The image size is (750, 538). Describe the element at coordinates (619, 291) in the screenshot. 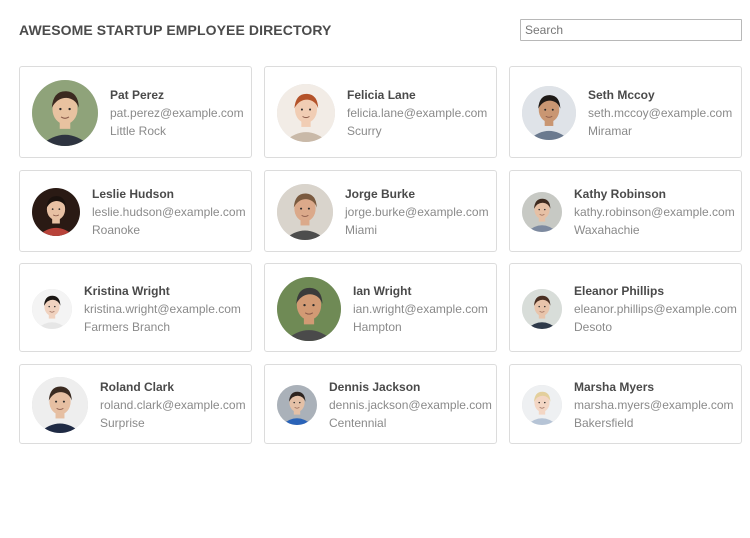

I see `employee-name: Eleanor Phillips` at that location.